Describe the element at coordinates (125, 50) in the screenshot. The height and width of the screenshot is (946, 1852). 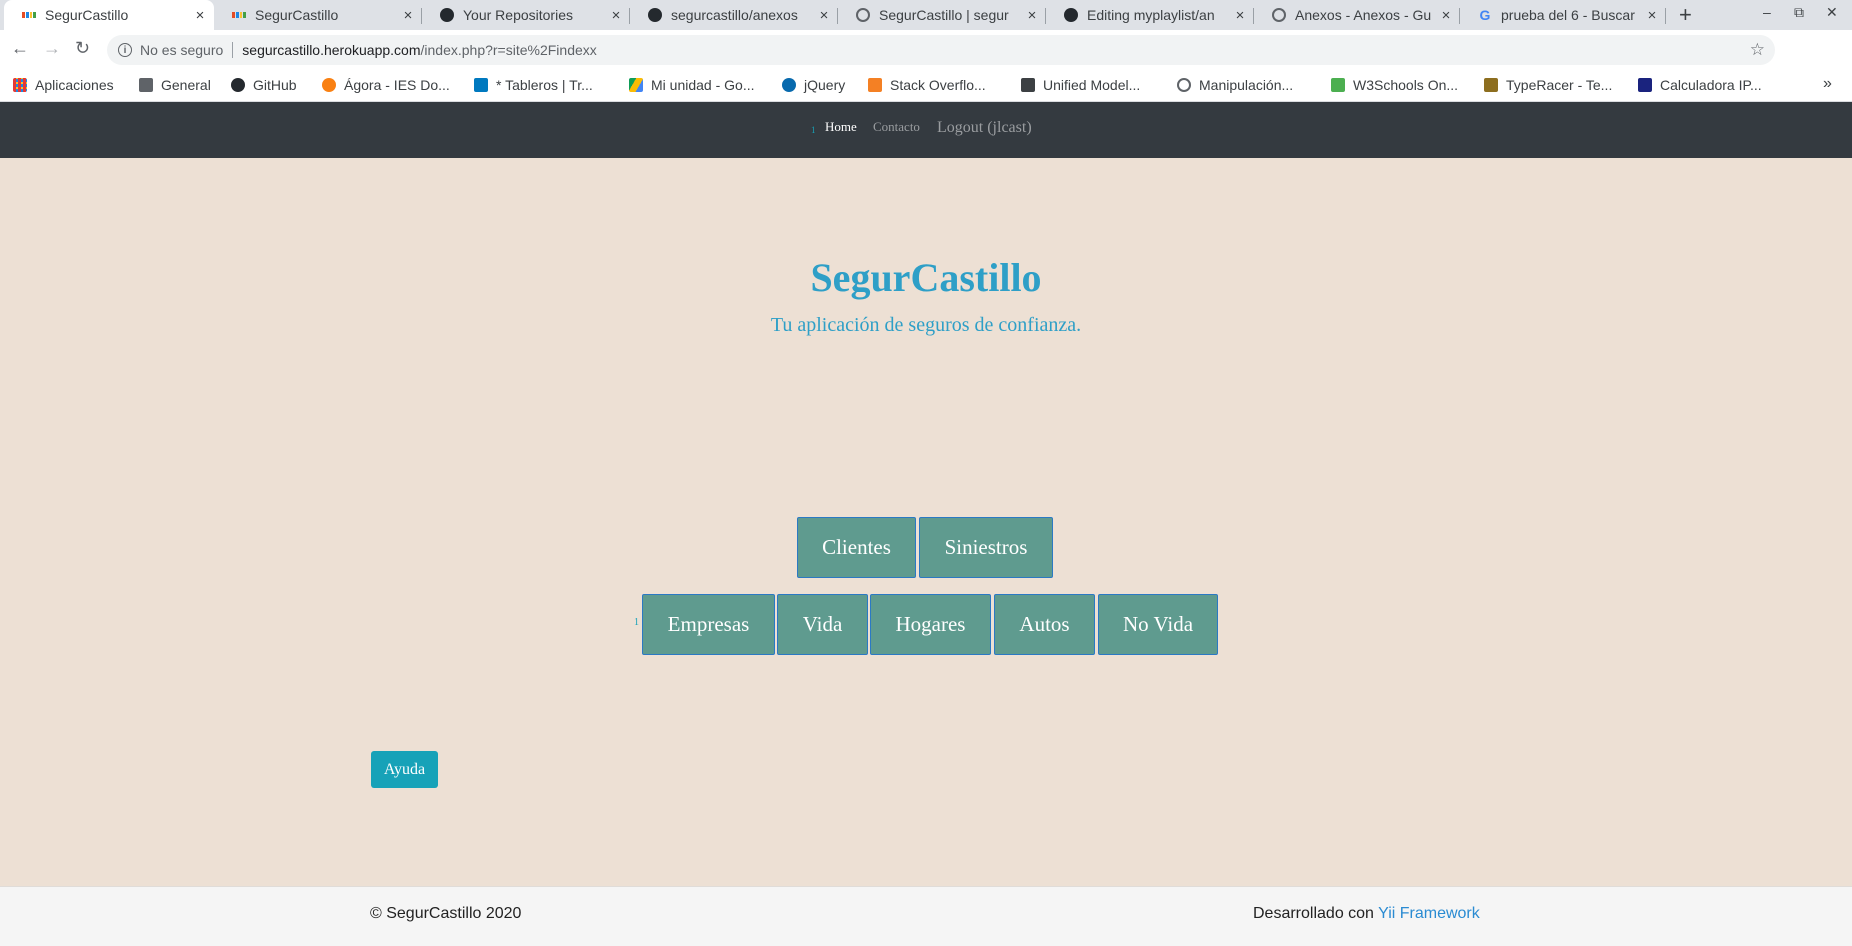
I see `info-icon: i` at that location.